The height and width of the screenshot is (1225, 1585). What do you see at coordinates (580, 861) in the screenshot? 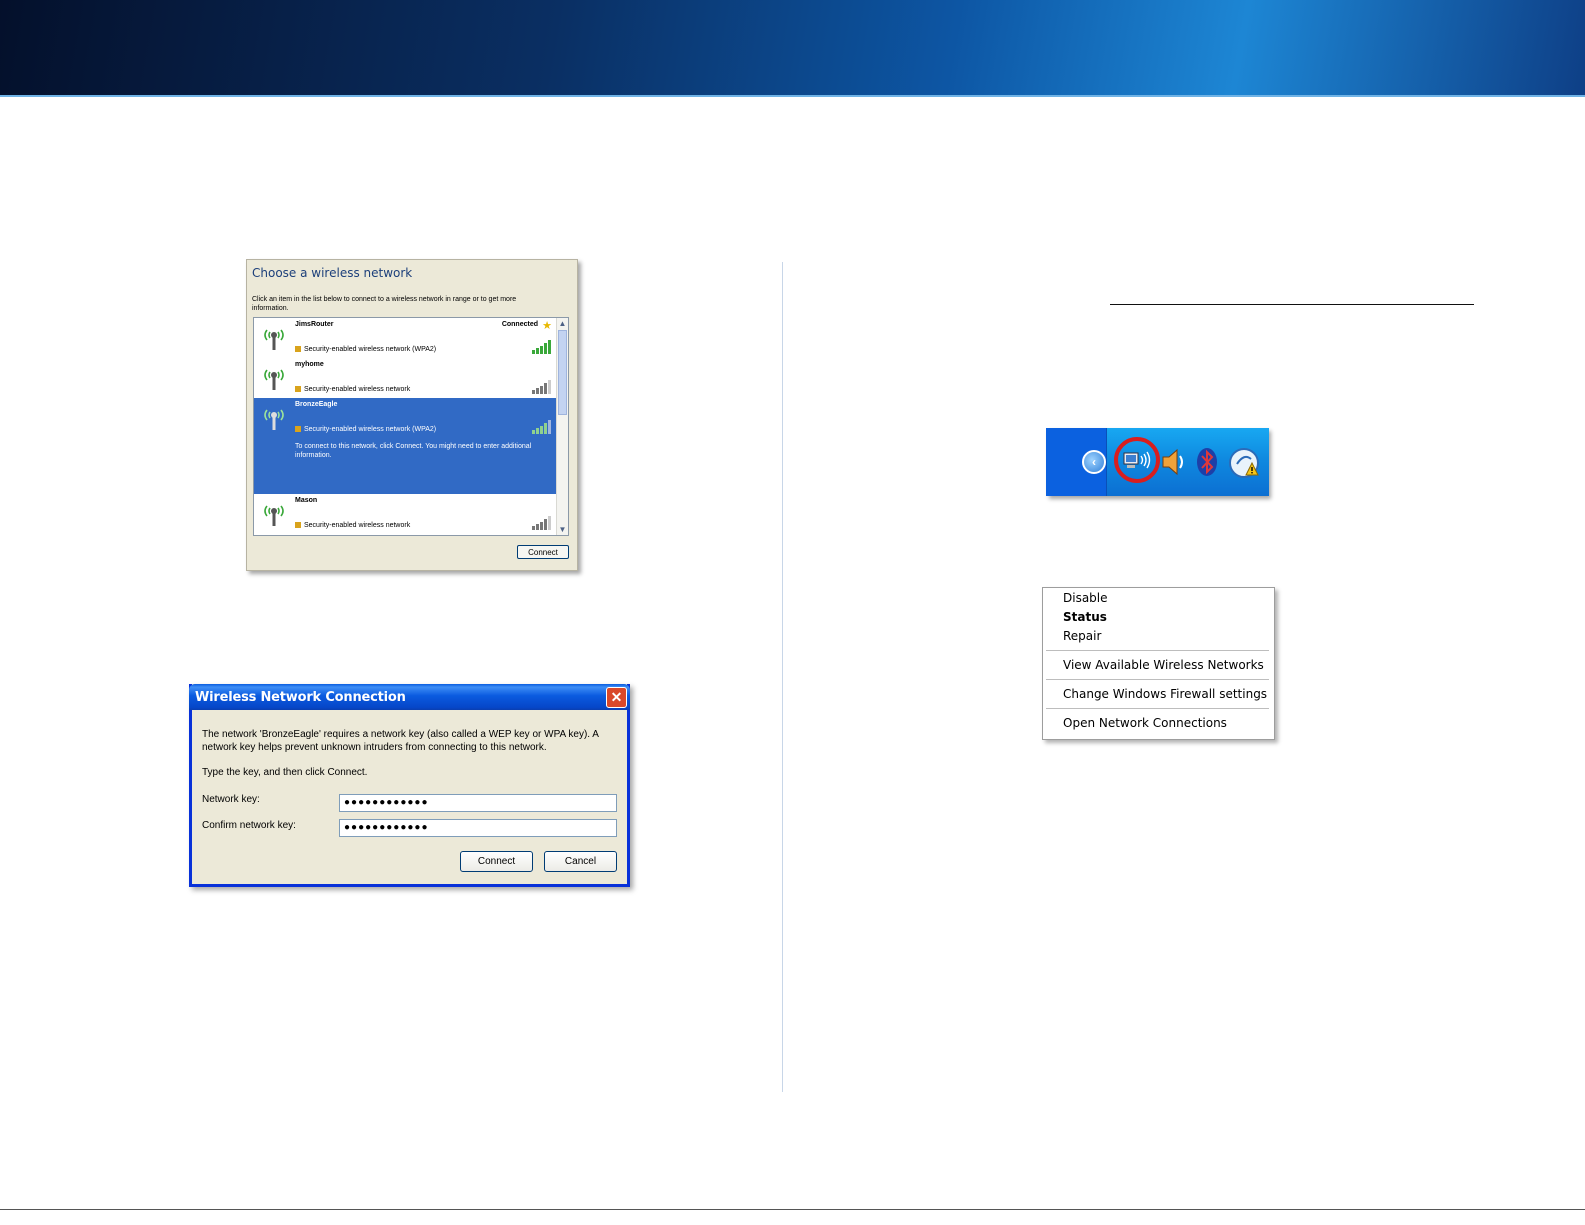
I see `cancel-button: Cancel` at bounding box center [580, 861].